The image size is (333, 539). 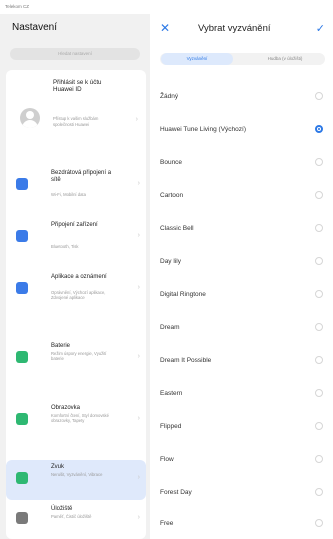 I want to click on settings-item-title: Baterie, so click(x=61, y=346).